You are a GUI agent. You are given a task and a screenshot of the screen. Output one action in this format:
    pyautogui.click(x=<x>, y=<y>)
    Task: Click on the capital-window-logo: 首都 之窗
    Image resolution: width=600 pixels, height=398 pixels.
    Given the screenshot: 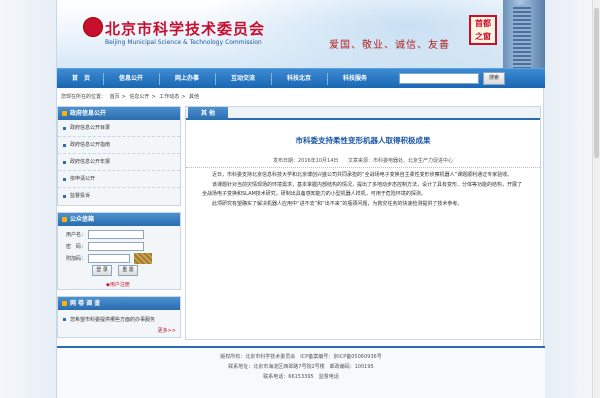 What is the action you would take?
    pyautogui.click(x=483, y=30)
    